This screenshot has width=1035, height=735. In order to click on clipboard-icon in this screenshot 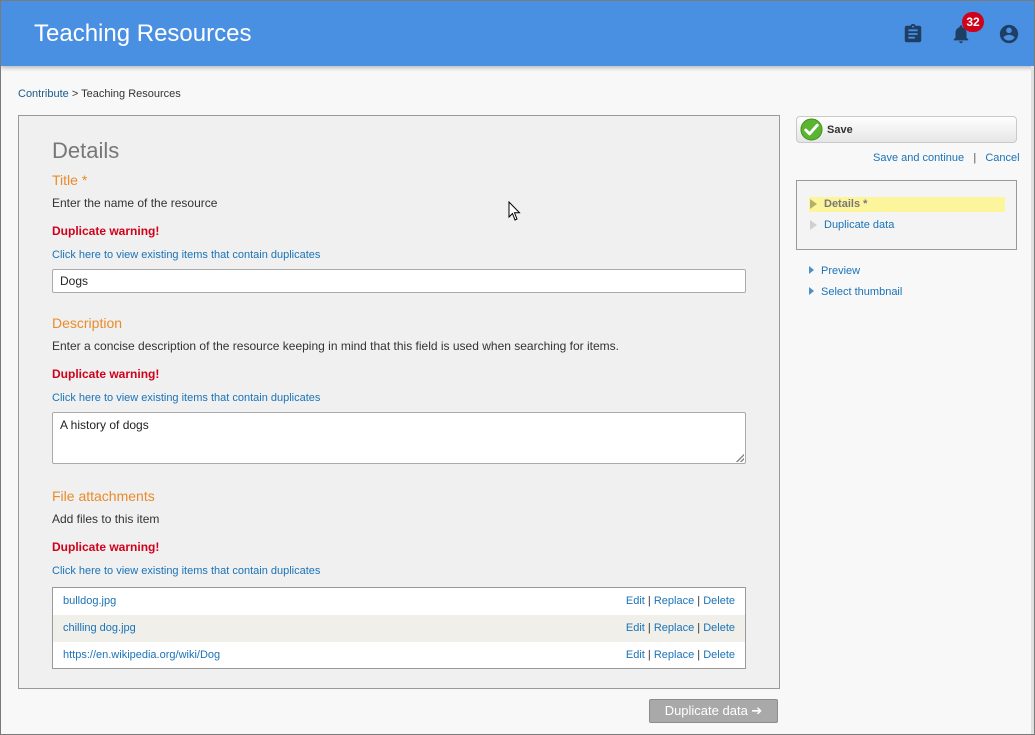, I will do `click(913, 34)`.